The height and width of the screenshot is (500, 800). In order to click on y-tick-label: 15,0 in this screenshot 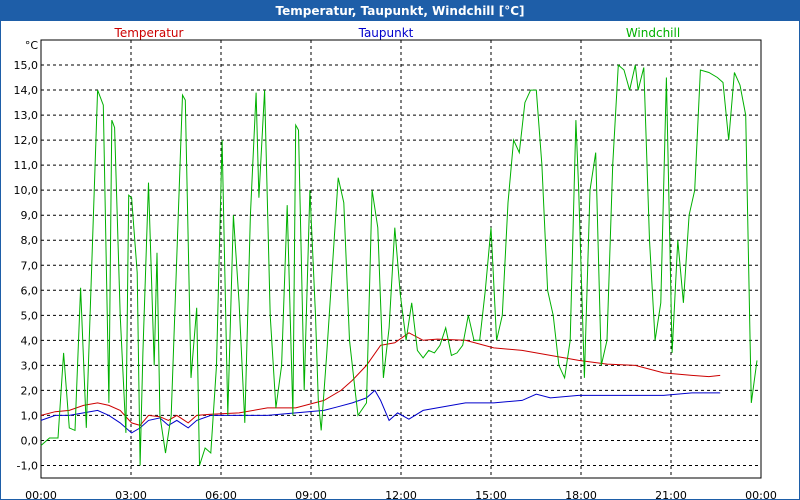, I will do `click(26, 65)`.